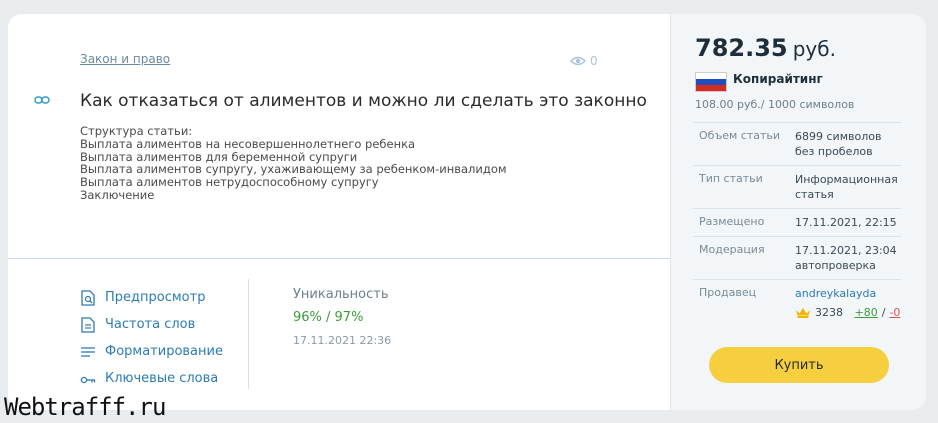 This screenshot has height=423, width=938. I want to click on align-icon, so click(88, 352).